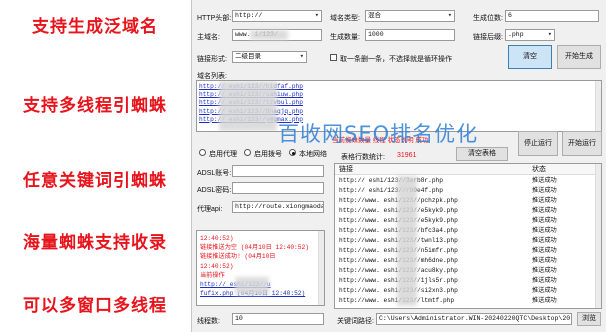 The width and height of the screenshot is (606, 332). Describe the element at coordinates (539, 169) in the screenshot. I see `column-status-header: 状态` at that location.